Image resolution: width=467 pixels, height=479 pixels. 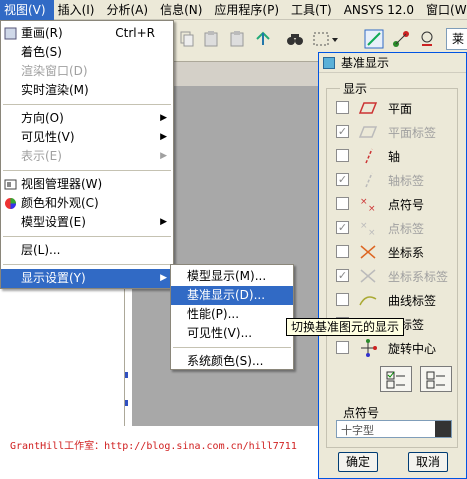 I want to click on menu-item-visibility-label: 可见性(V), so click(x=48, y=137).